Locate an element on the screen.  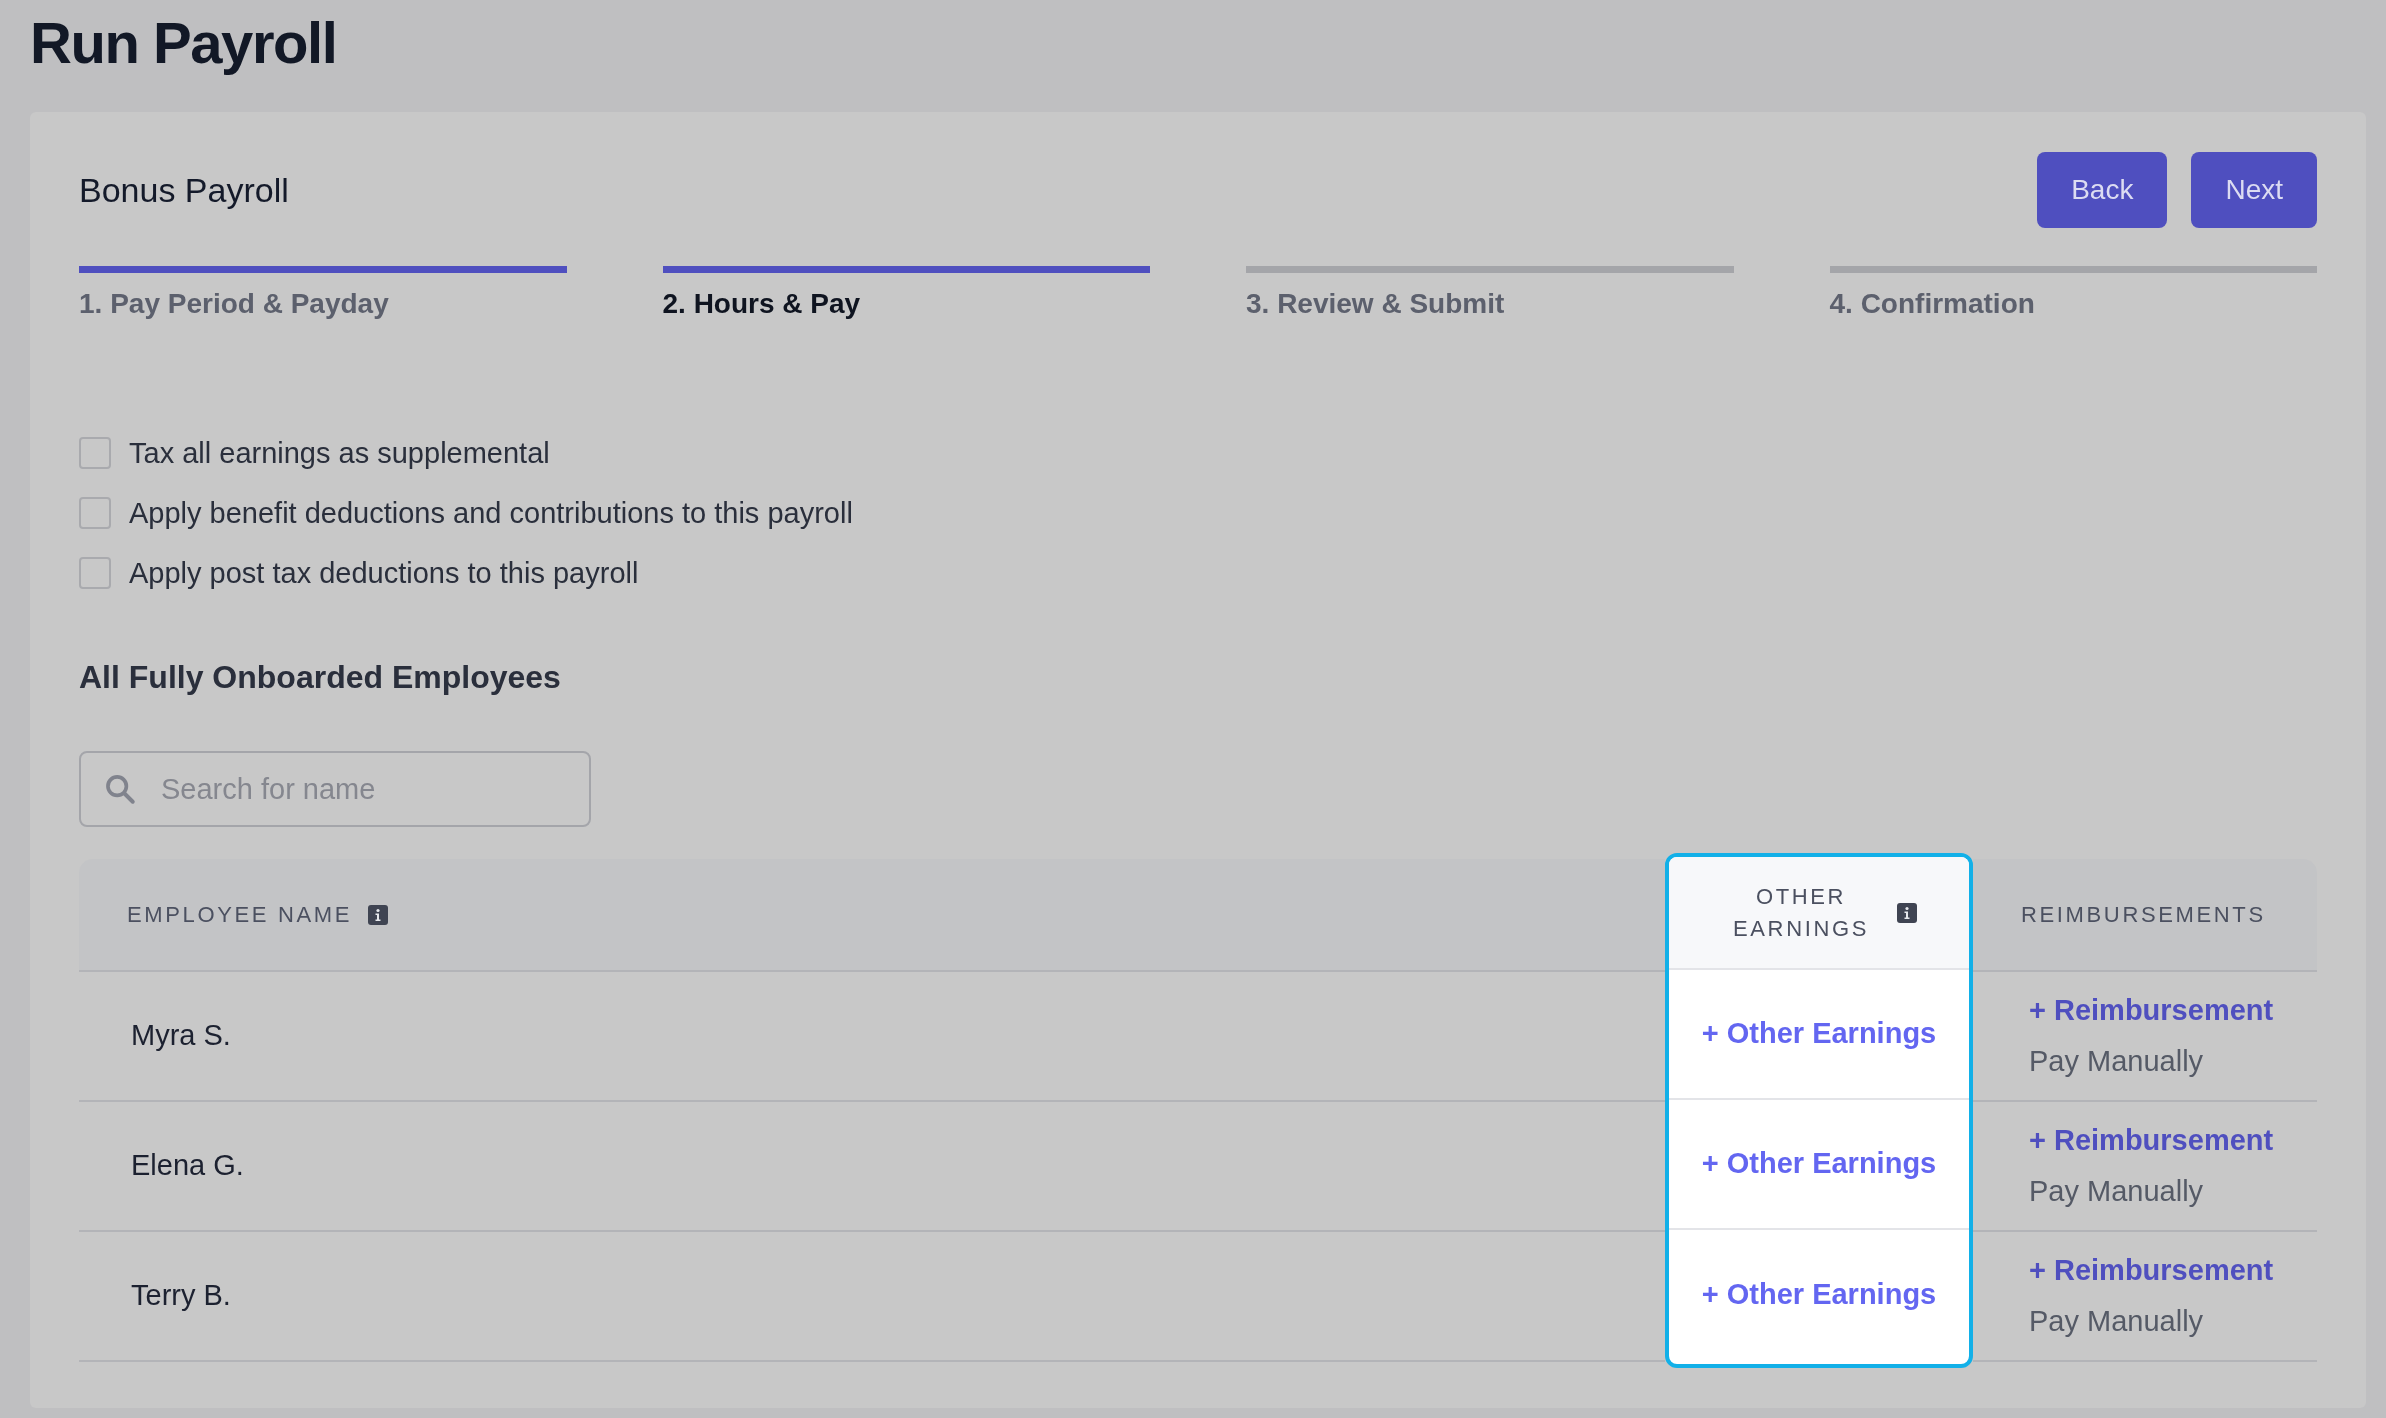
employee-name: Elena G. is located at coordinates (187, 1166).